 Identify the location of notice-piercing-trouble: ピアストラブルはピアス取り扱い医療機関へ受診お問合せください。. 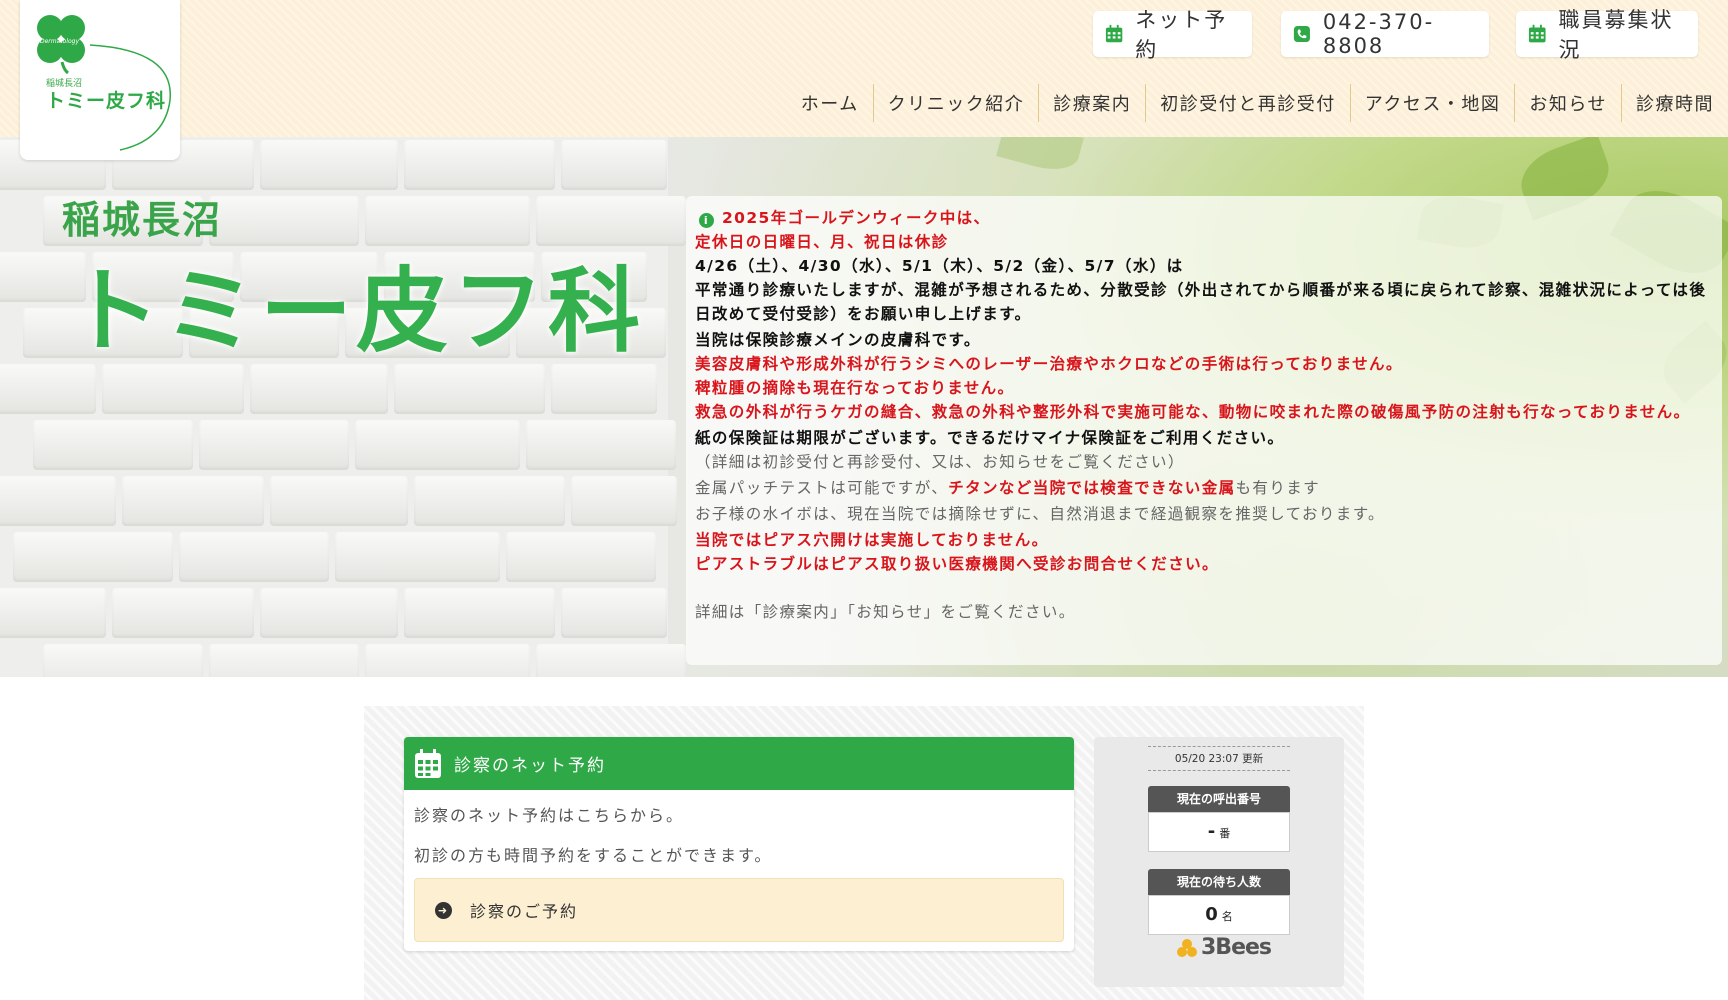
(957, 564).